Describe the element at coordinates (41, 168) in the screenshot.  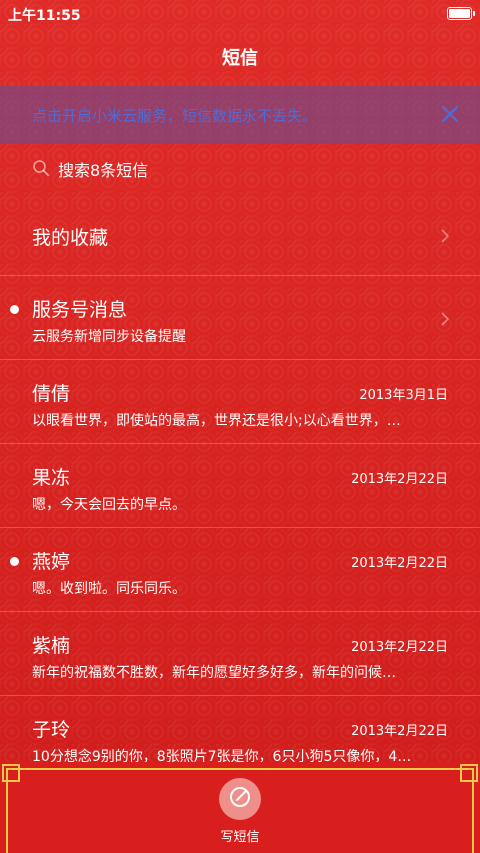
I see `search-icon` at that location.